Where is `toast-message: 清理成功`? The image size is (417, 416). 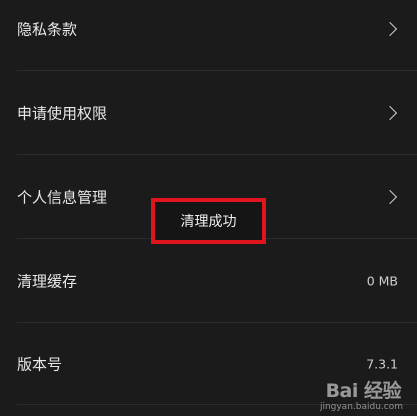 toast-message: 清理成功 is located at coordinates (208, 222).